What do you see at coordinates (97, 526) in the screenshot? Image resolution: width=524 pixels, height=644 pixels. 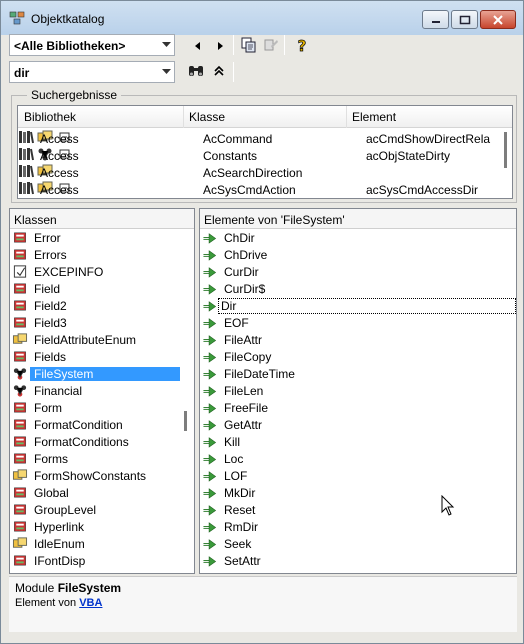 I see `class-item: Hyperlink` at bounding box center [97, 526].